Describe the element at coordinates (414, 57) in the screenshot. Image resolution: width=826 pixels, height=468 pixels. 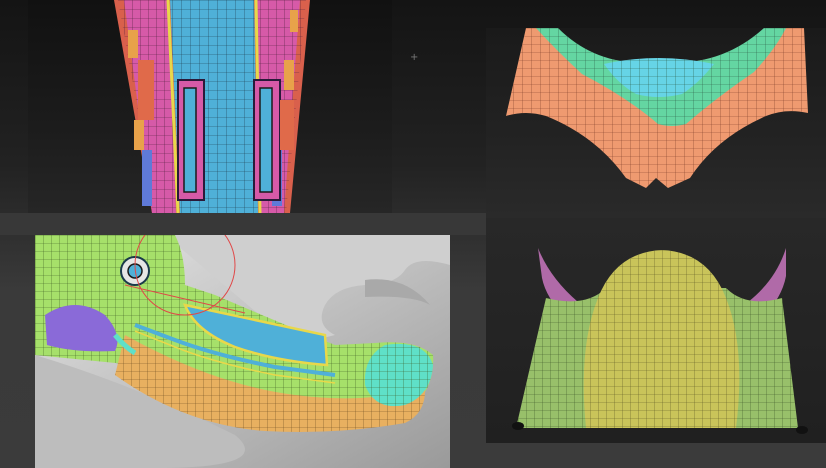
I see `crosshair-icon: +` at that location.